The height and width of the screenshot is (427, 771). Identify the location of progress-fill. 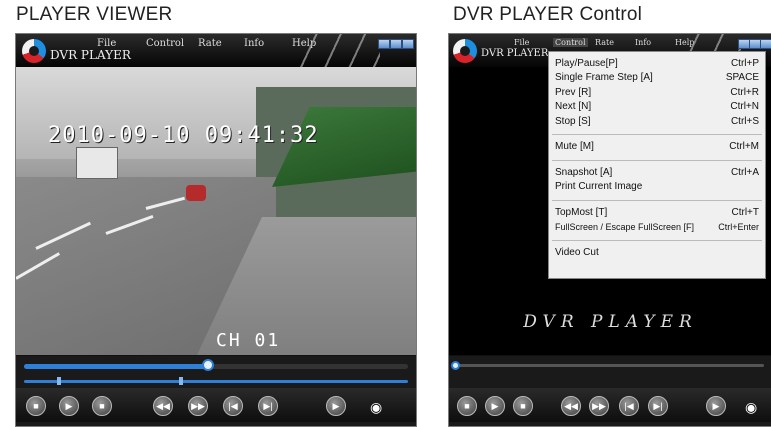
(116, 366).